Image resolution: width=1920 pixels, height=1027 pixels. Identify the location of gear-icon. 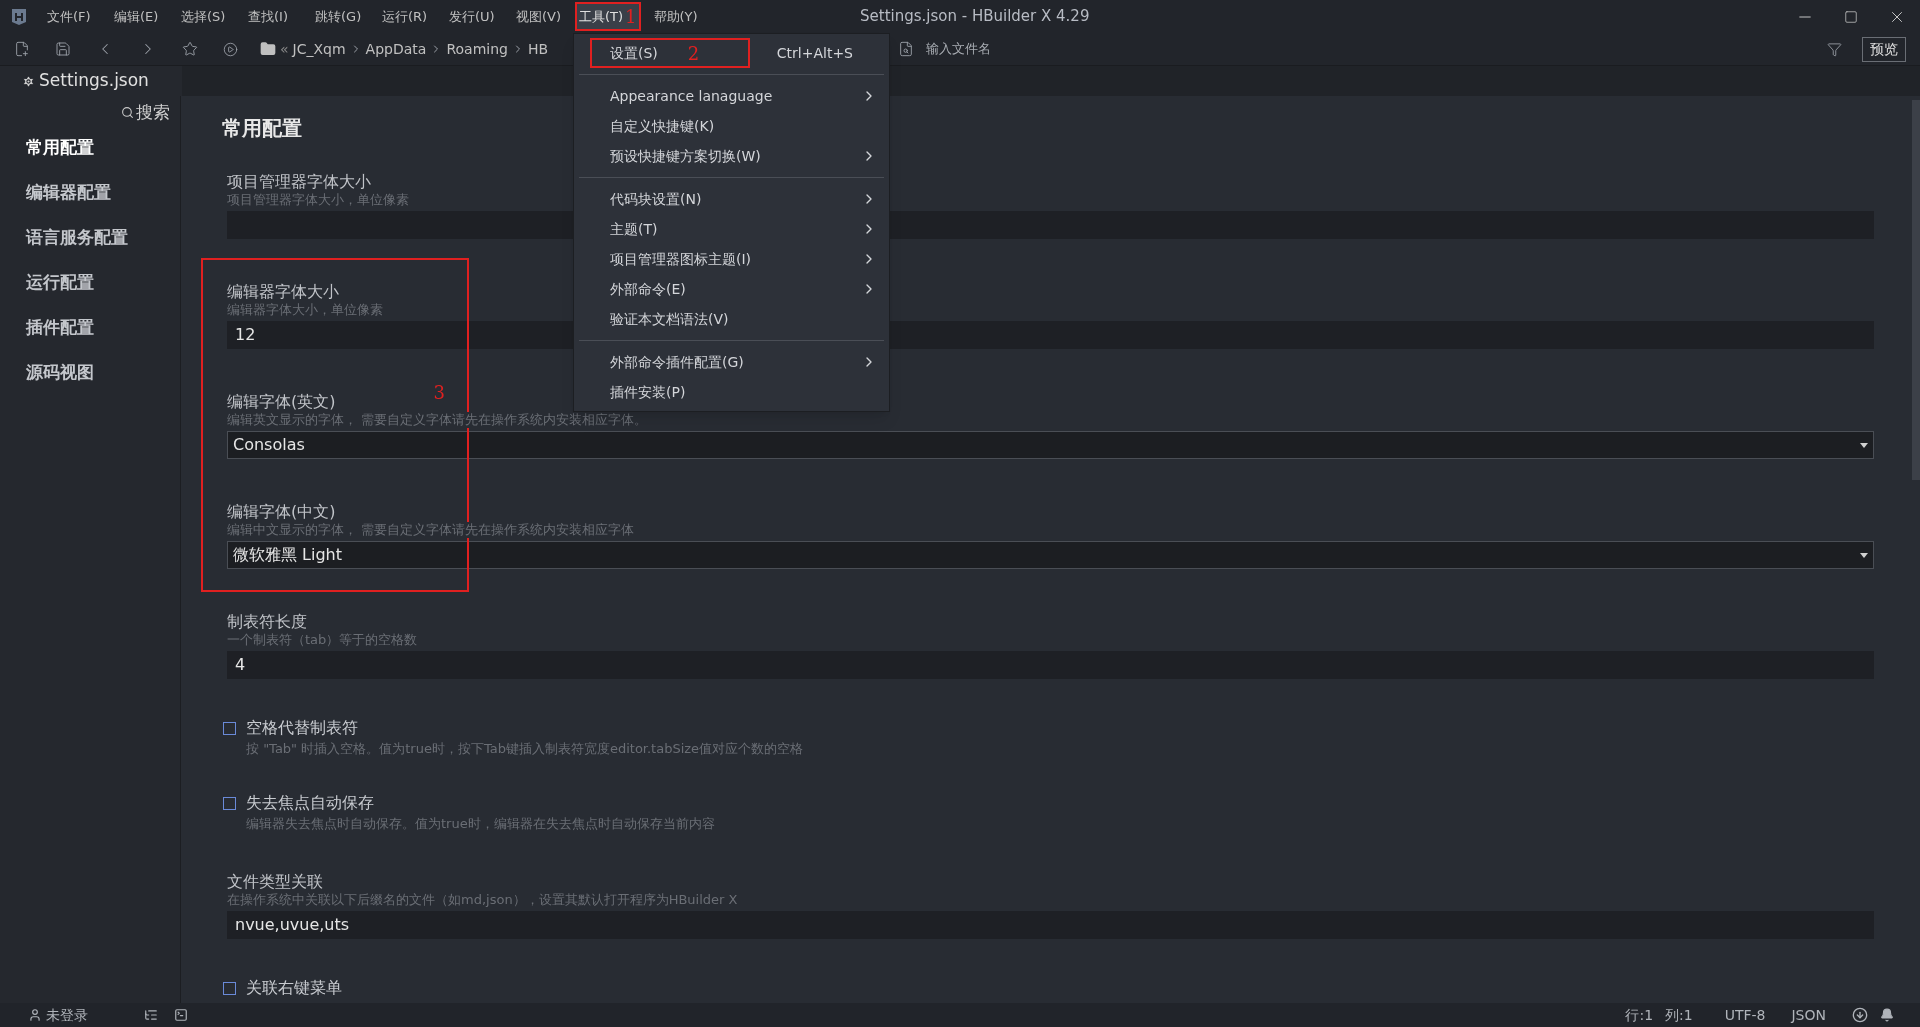
(28, 81).